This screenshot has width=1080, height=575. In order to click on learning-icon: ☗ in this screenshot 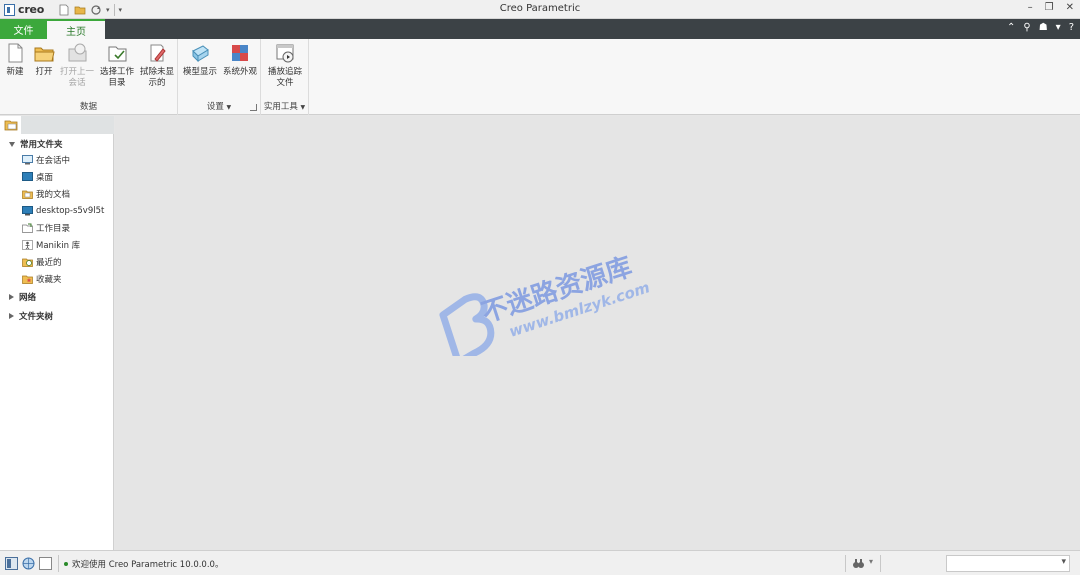, I will do `click(1043, 27)`.